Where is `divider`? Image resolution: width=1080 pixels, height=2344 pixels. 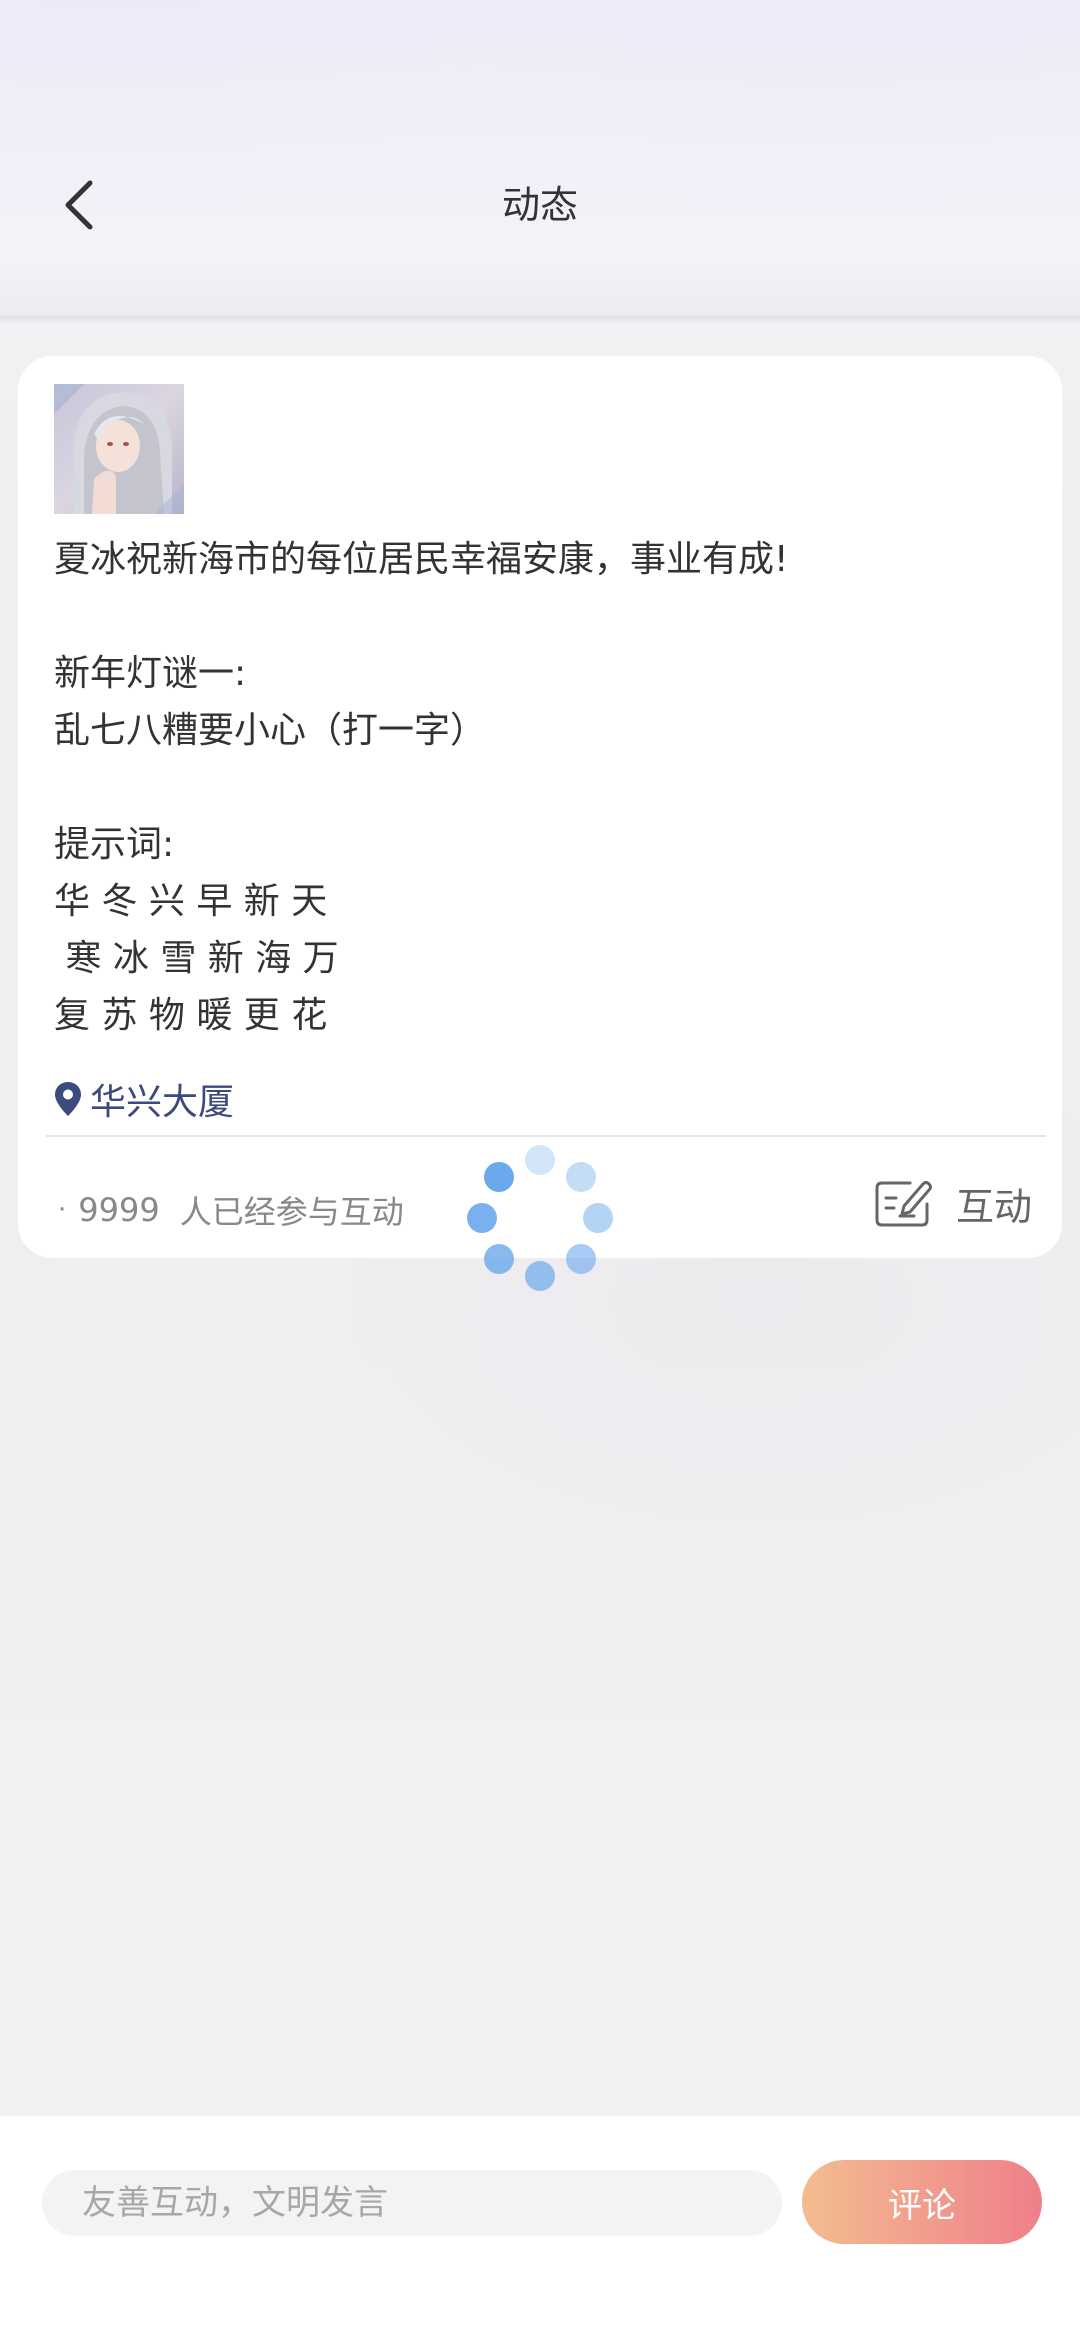
divider is located at coordinates (546, 1136).